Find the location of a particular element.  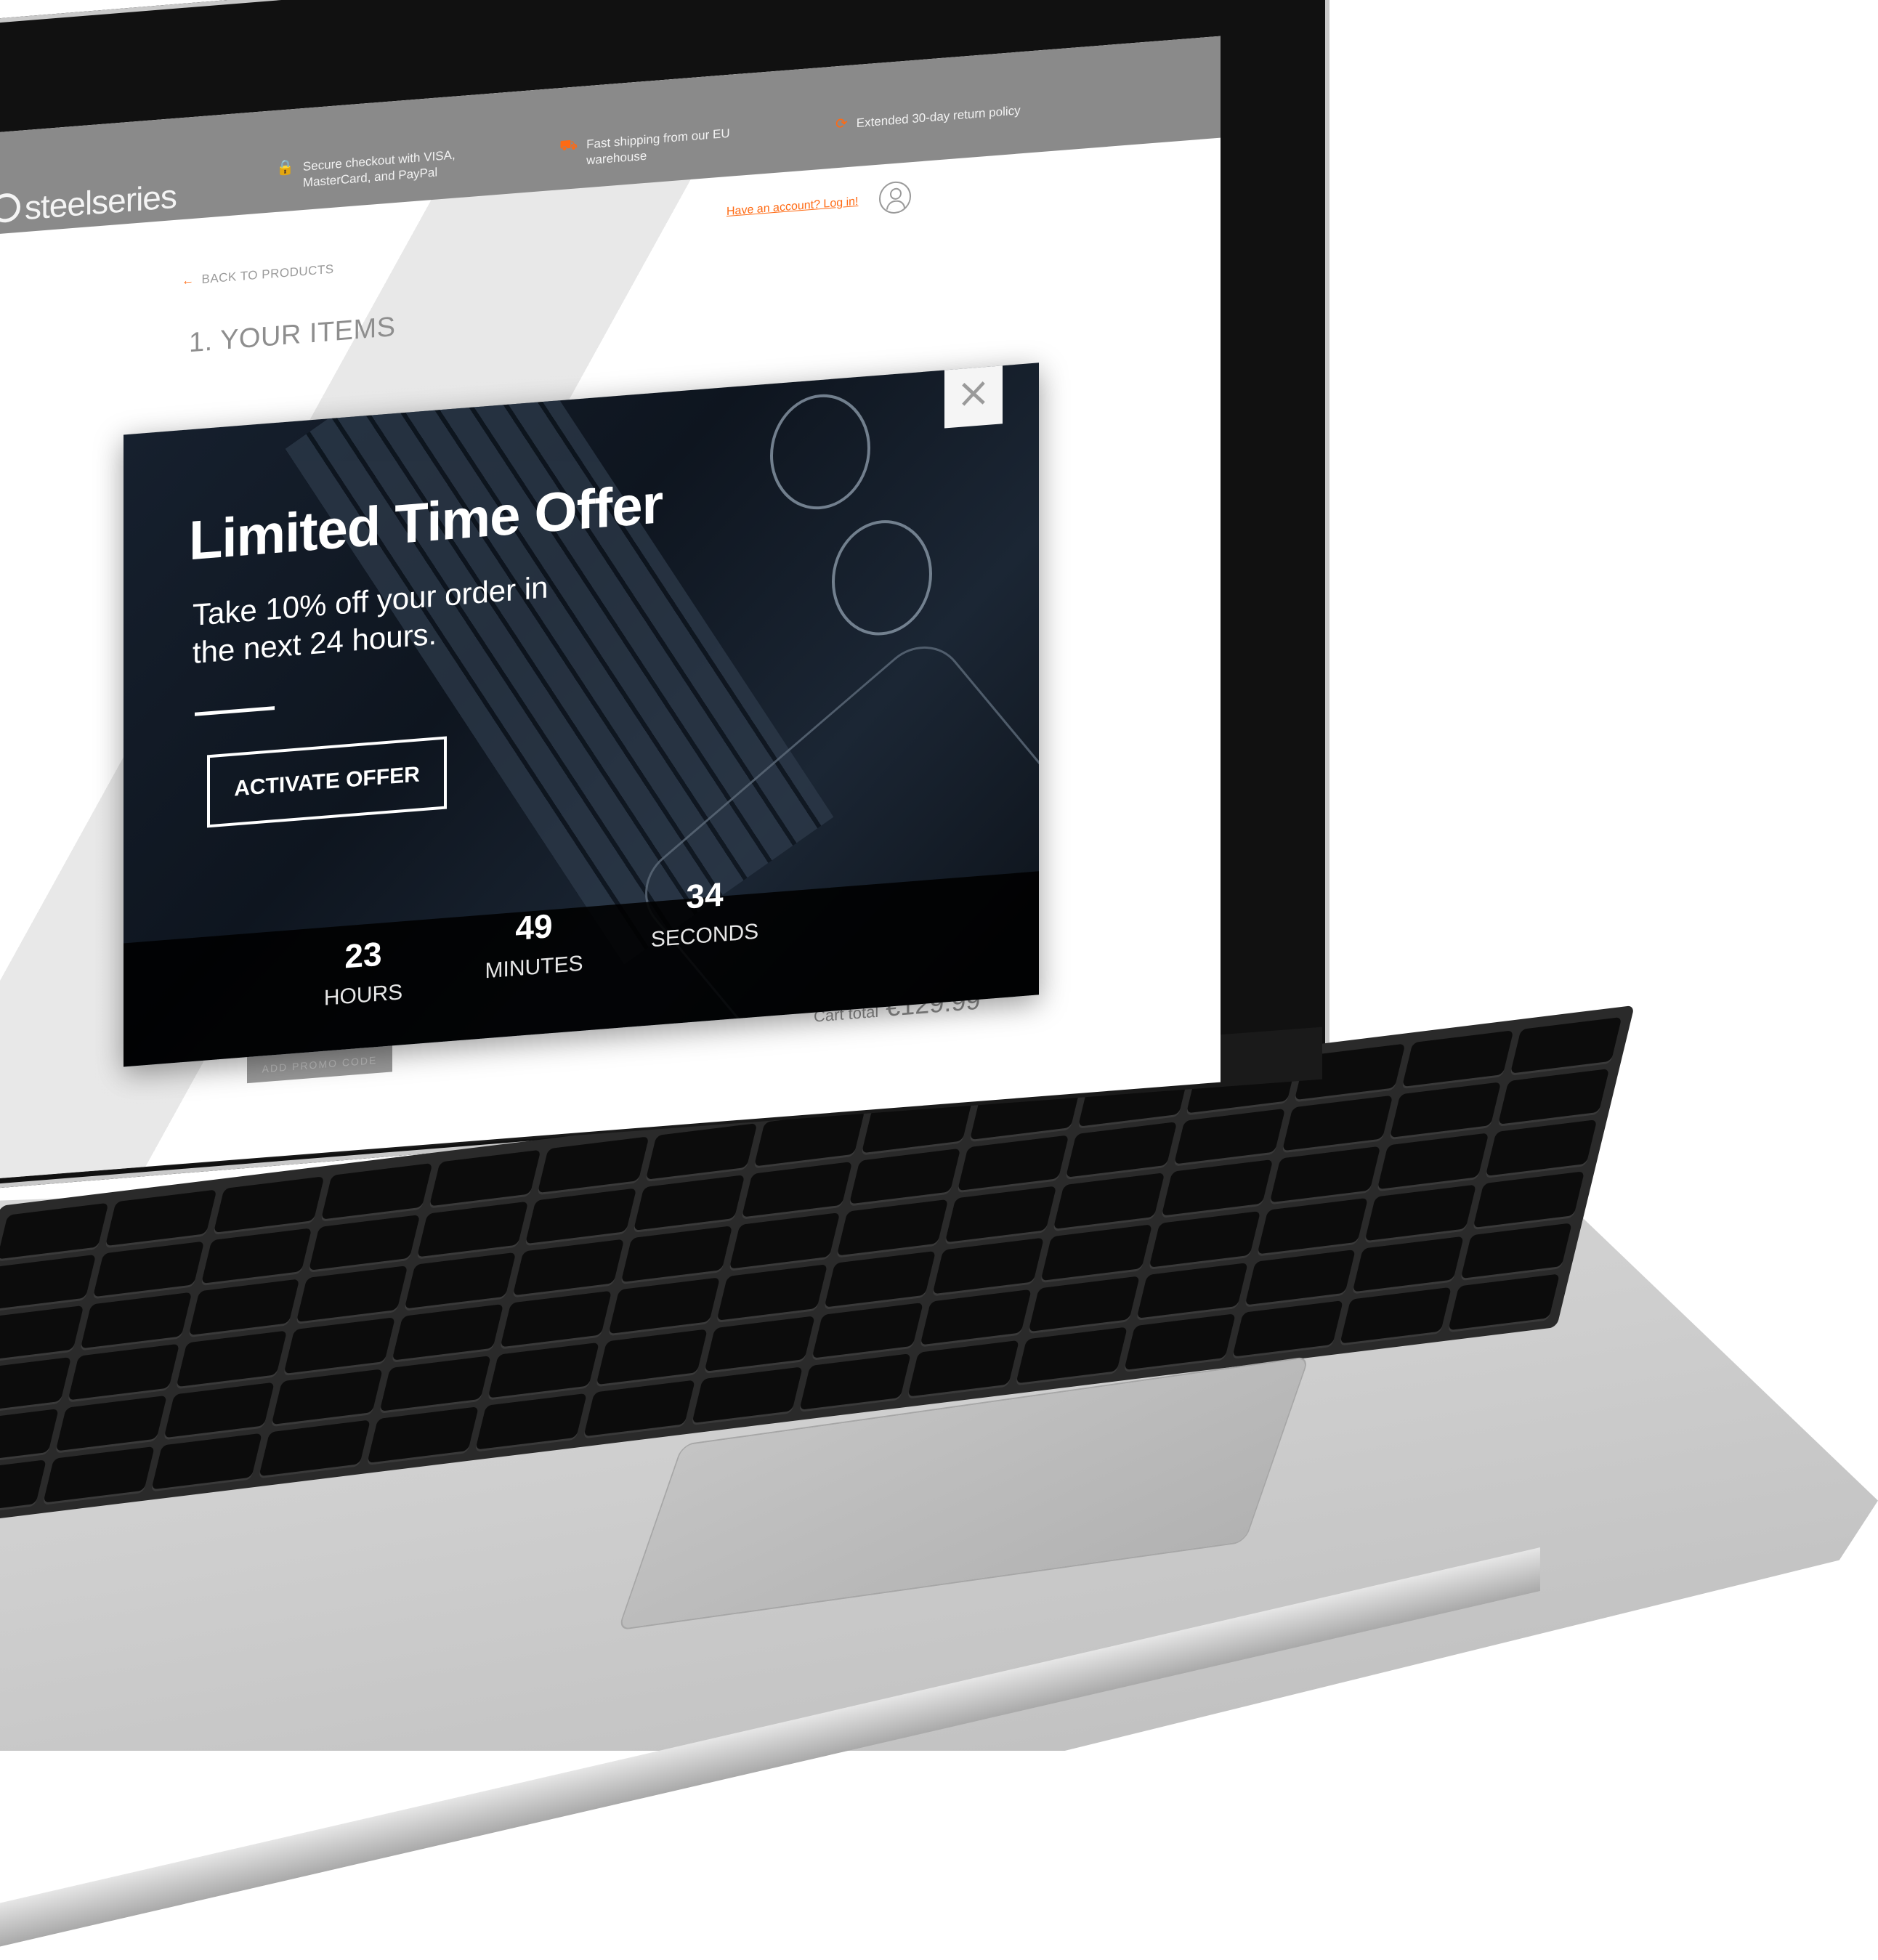

back-to-products-link: ← BACK TO PRODUCTS is located at coordinates (258, 275).